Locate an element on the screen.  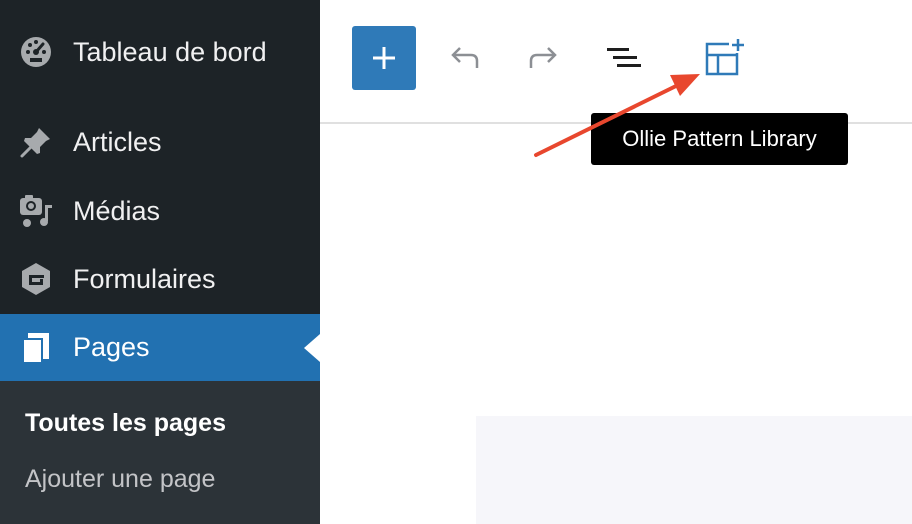
pin-icon is located at coordinates (36, 142).